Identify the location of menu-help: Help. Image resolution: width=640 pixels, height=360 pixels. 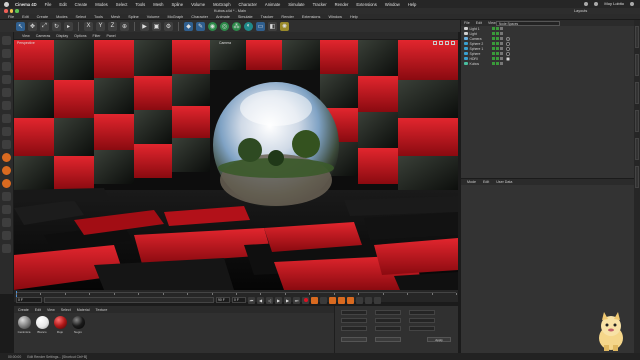
(412, 4).